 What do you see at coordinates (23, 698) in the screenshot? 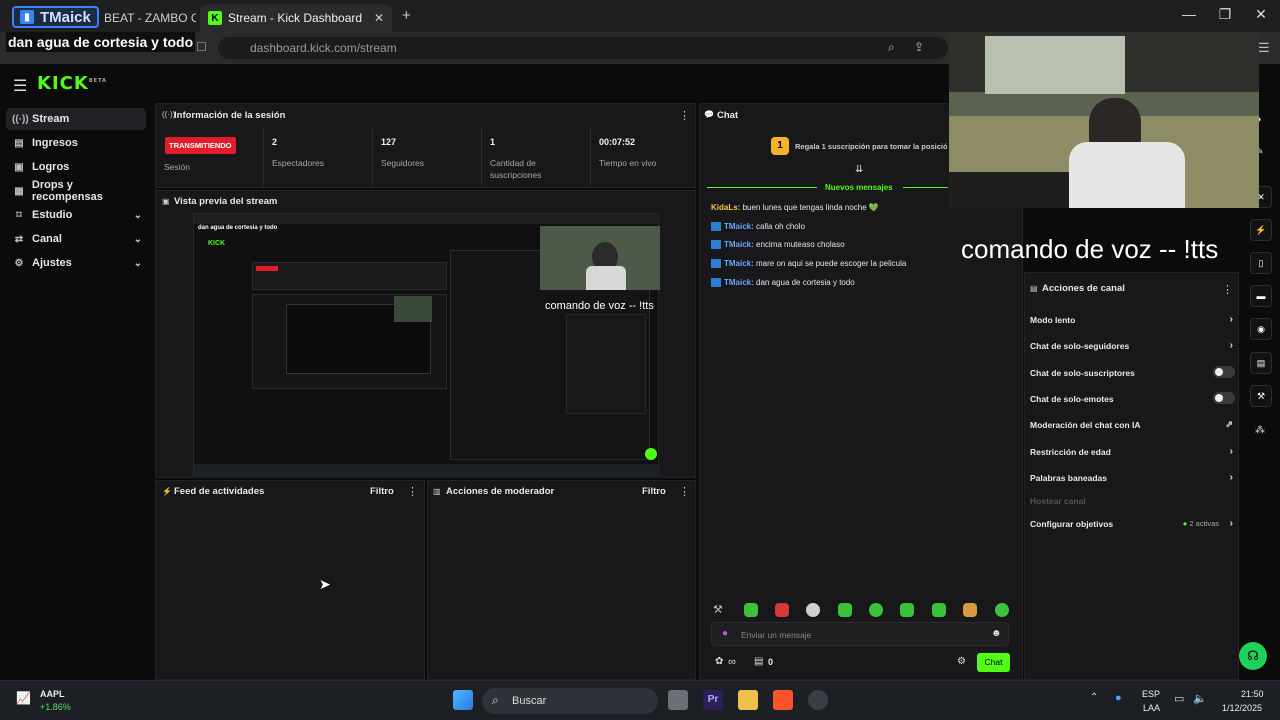
I see `stock-chart-icon: 📈` at bounding box center [23, 698].